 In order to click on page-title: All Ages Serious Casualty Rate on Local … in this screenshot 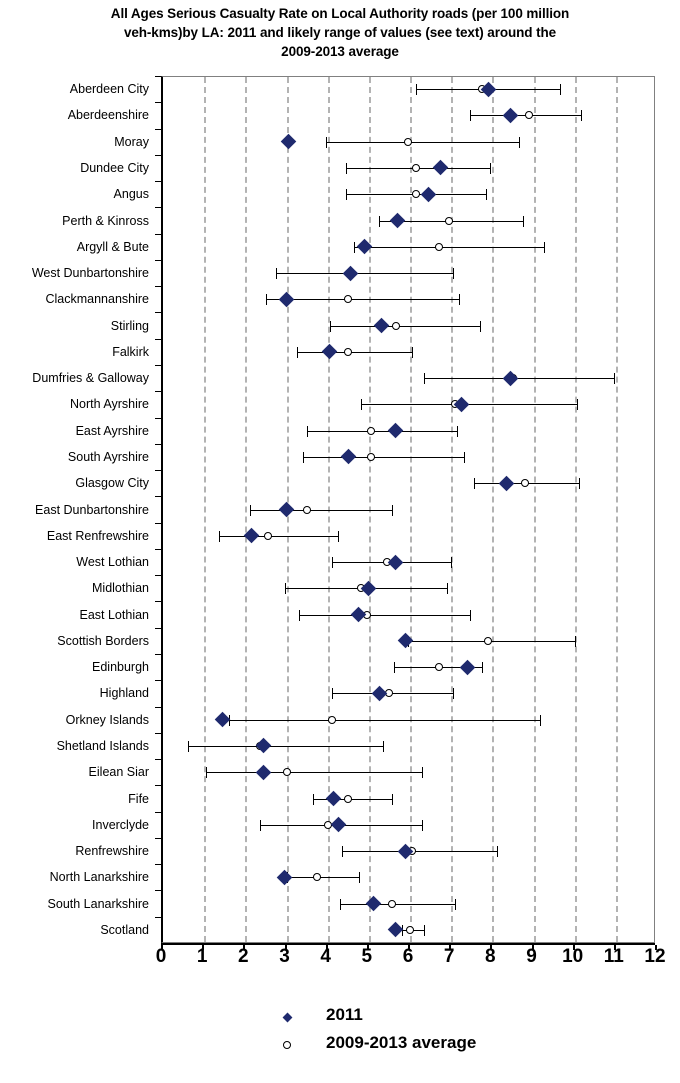, I will do `click(340, 32)`.